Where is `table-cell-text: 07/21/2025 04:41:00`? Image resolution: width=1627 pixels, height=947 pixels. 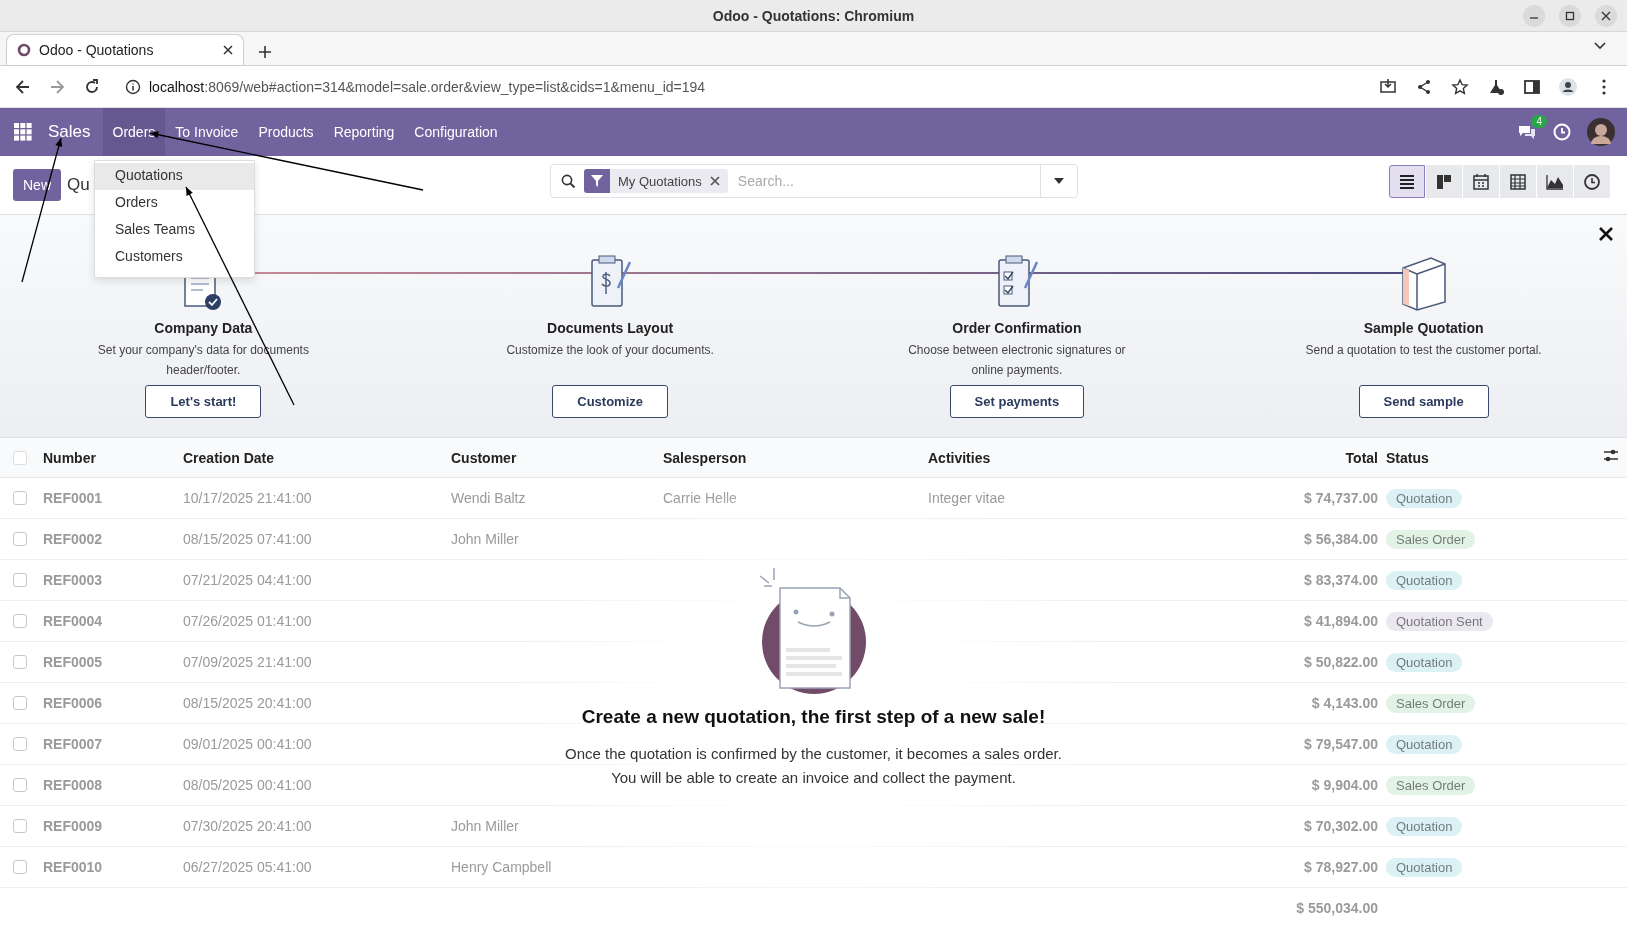
table-cell-text: 07/21/2025 04:41:00 is located at coordinates (248, 580).